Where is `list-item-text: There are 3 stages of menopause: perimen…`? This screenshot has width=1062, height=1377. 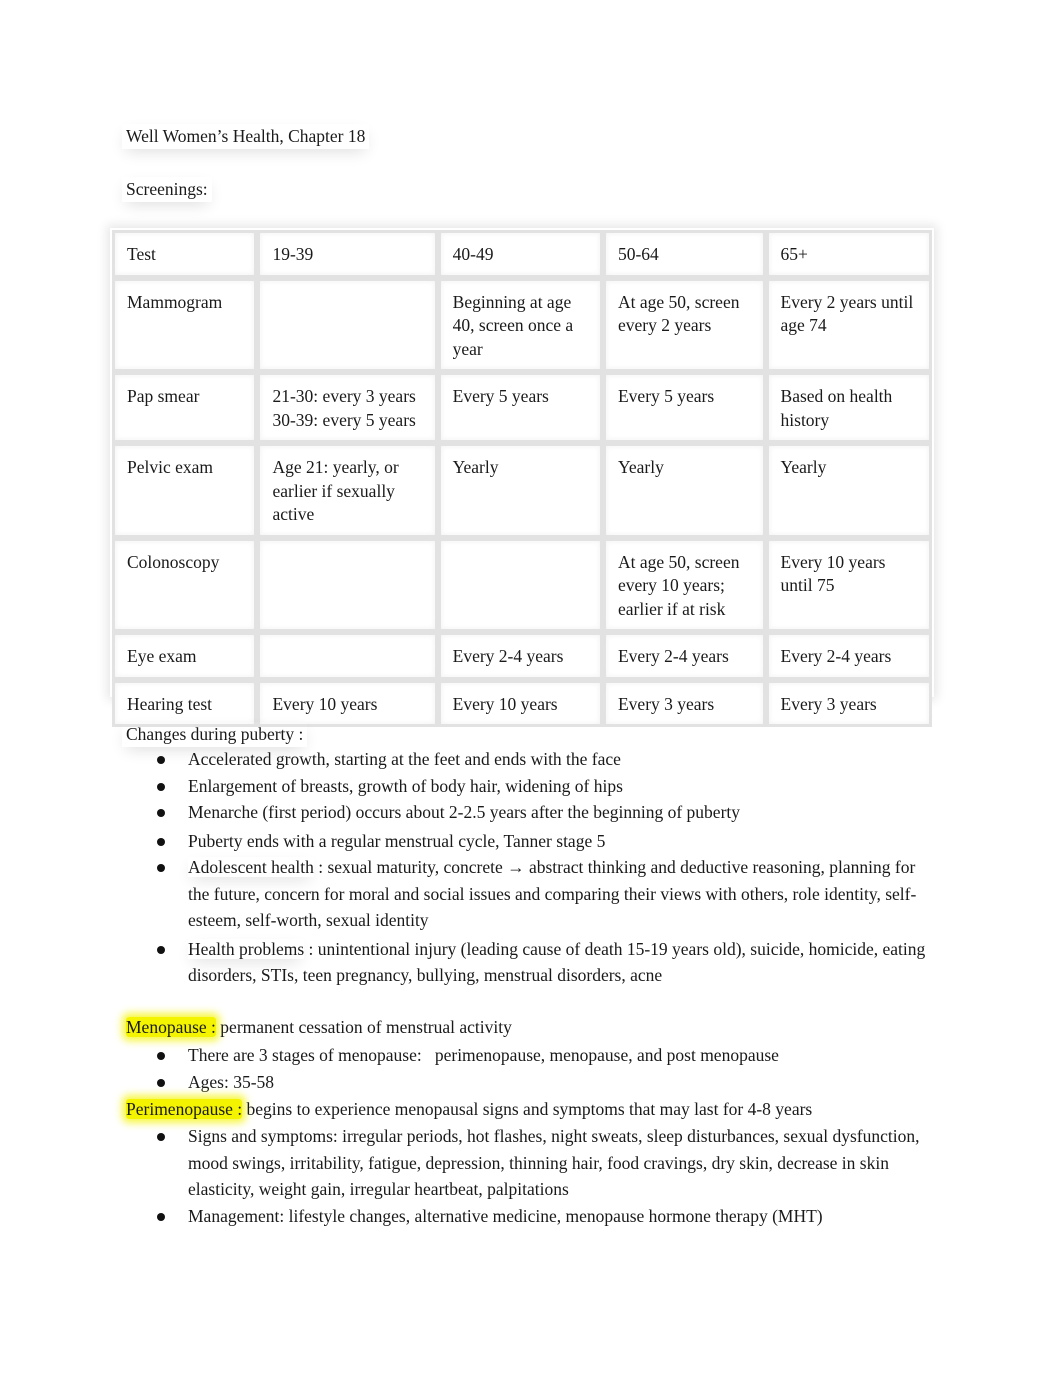
list-item-text: There are 3 stages of menopause: perimen… is located at coordinates (483, 1055).